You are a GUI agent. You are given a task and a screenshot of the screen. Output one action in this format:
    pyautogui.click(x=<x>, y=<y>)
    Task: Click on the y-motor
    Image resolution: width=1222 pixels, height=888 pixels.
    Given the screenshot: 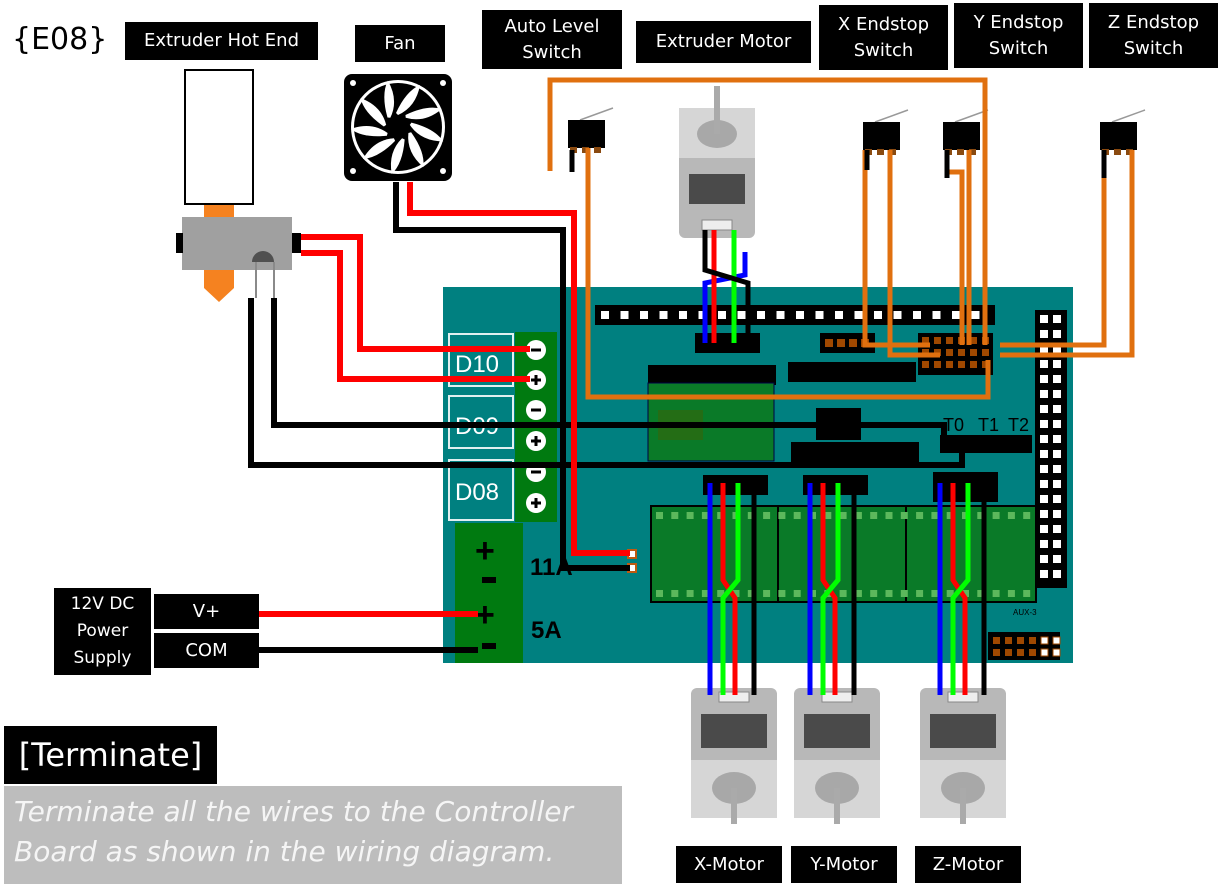 What is the action you would take?
    pyautogui.click(x=837, y=756)
    